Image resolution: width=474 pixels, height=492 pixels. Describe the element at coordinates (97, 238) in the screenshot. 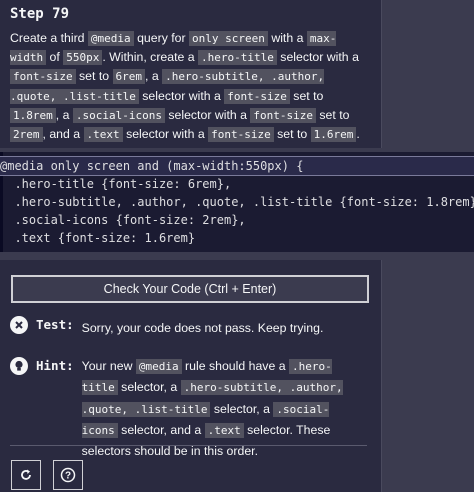

I see `editor-line-5: .text {font-size: 1.6rem}` at that location.